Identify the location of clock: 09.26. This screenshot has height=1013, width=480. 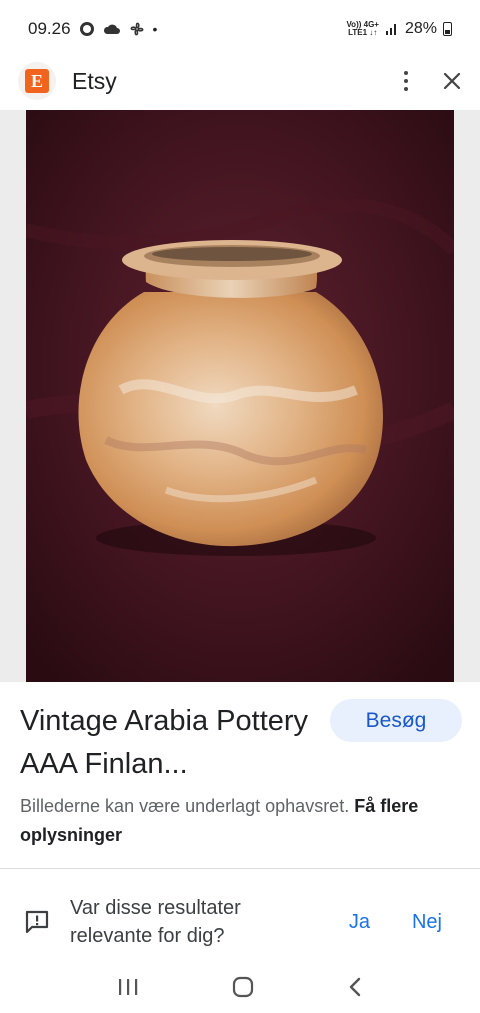
(49, 28).